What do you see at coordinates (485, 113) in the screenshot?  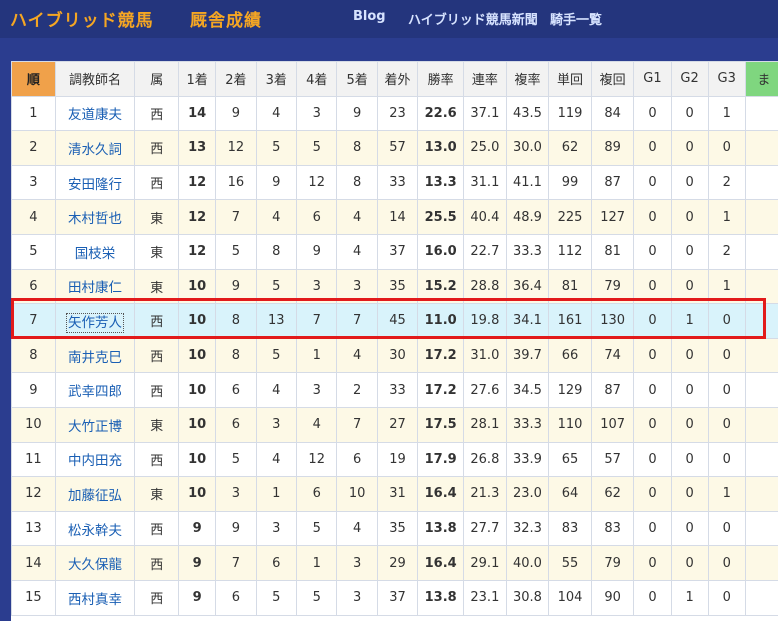 I see `cell-place-rate: 37.1` at bounding box center [485, 113].